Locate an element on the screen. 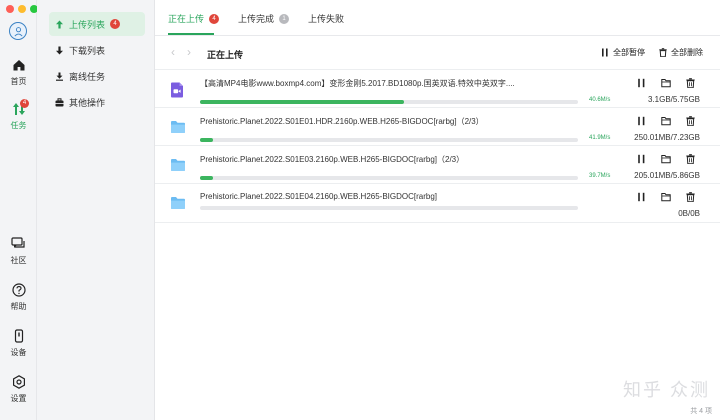 Image resolution: width=720 pixels, height=420 pixels. rail-item-label: 社区 is located at coordinates (18, 260).